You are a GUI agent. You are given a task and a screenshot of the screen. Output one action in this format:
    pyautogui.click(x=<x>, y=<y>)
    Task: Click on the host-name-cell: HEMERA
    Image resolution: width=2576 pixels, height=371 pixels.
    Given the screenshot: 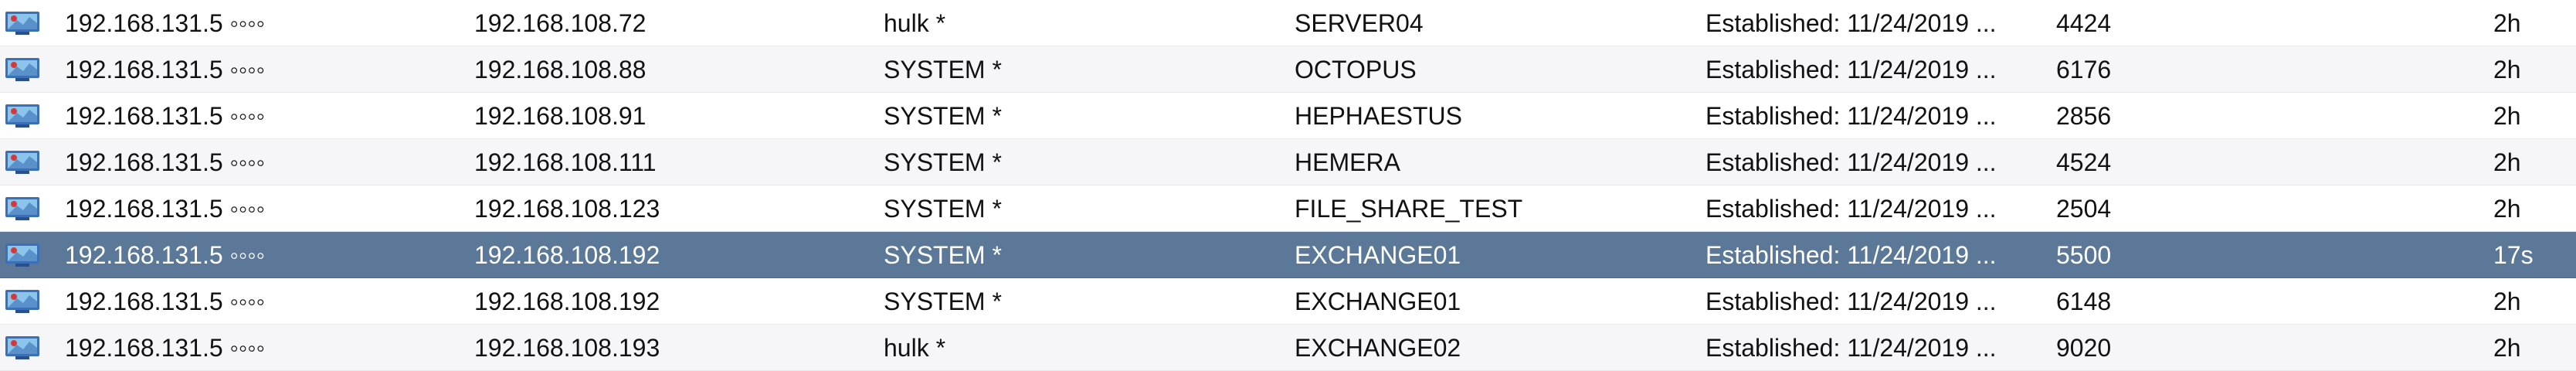 What is the action you would take?
    pyautogui.click(x=1347, y=162)
    